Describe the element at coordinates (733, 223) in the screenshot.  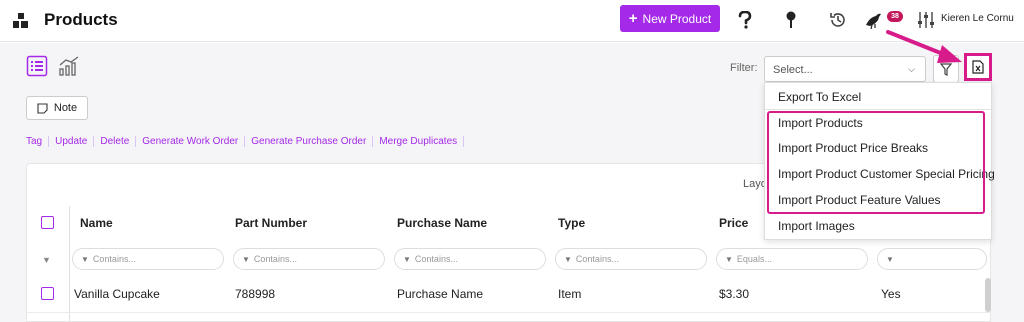
I see `column-header-price: Price` at that location.